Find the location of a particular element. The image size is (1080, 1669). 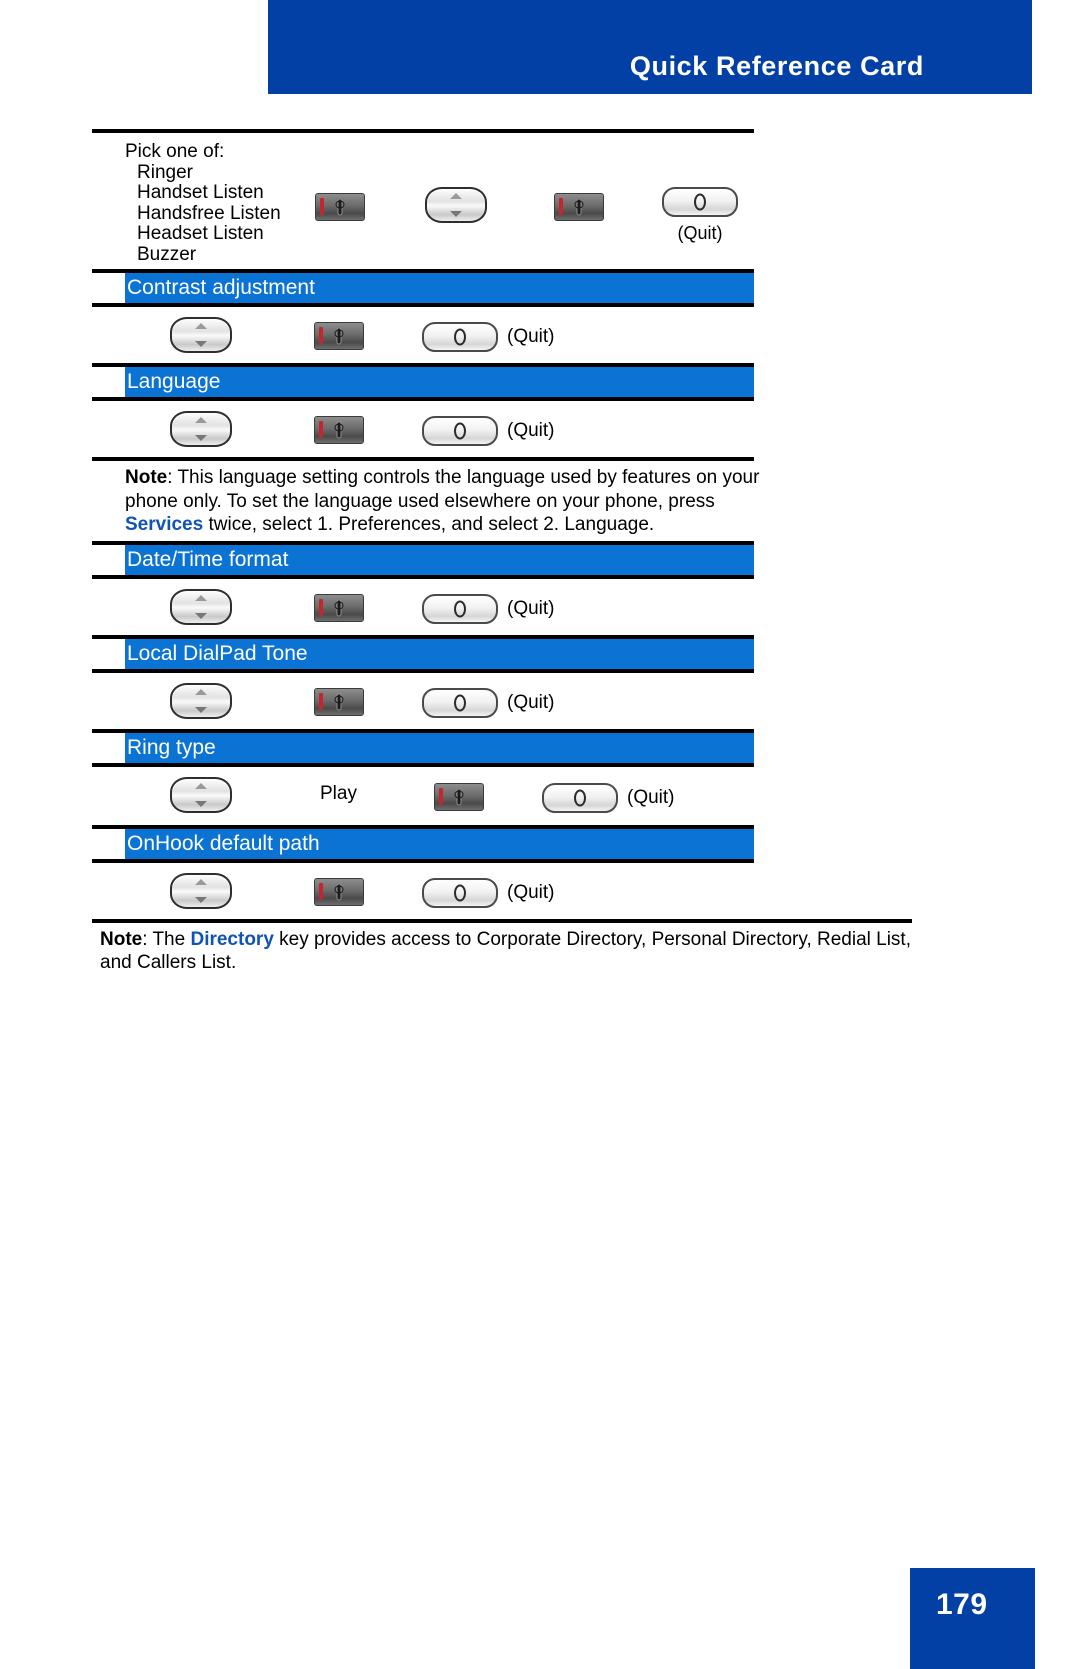

pick-one-of-icon-sequence: (Quit) is located at coordinates (423, 212).